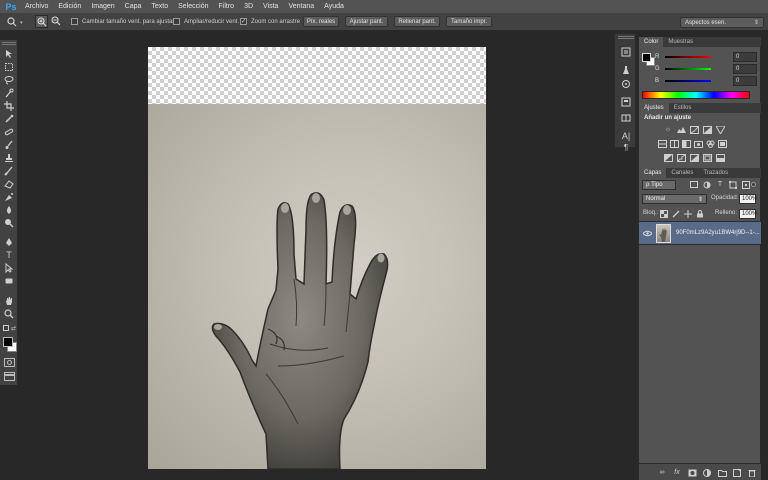 The width and height of the screenshot is (768, 480). Describe the element at coordinates (9, 313) in the screenshot. I see `zoom-icon` at that location.